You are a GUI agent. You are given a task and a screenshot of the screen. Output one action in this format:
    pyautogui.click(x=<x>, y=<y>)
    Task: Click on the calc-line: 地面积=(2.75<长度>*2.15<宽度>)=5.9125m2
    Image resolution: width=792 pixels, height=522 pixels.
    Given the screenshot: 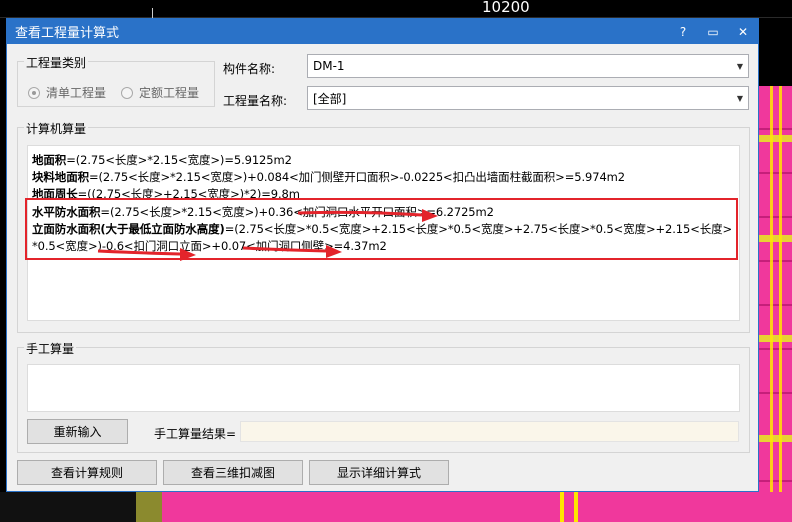 What is the action you would take?
    pyautogui.click(x=162, y=160)
    